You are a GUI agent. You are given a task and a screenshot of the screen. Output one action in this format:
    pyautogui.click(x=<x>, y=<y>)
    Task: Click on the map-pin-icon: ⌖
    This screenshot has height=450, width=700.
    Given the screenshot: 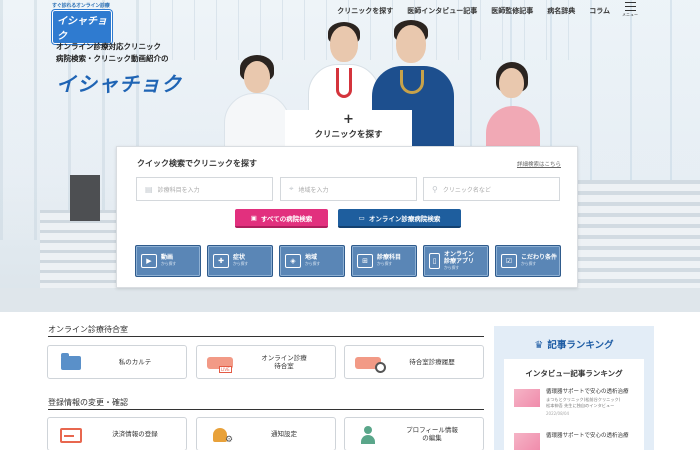 What is the action you would take?
    pyautogui.click(x=291, y=188)
    